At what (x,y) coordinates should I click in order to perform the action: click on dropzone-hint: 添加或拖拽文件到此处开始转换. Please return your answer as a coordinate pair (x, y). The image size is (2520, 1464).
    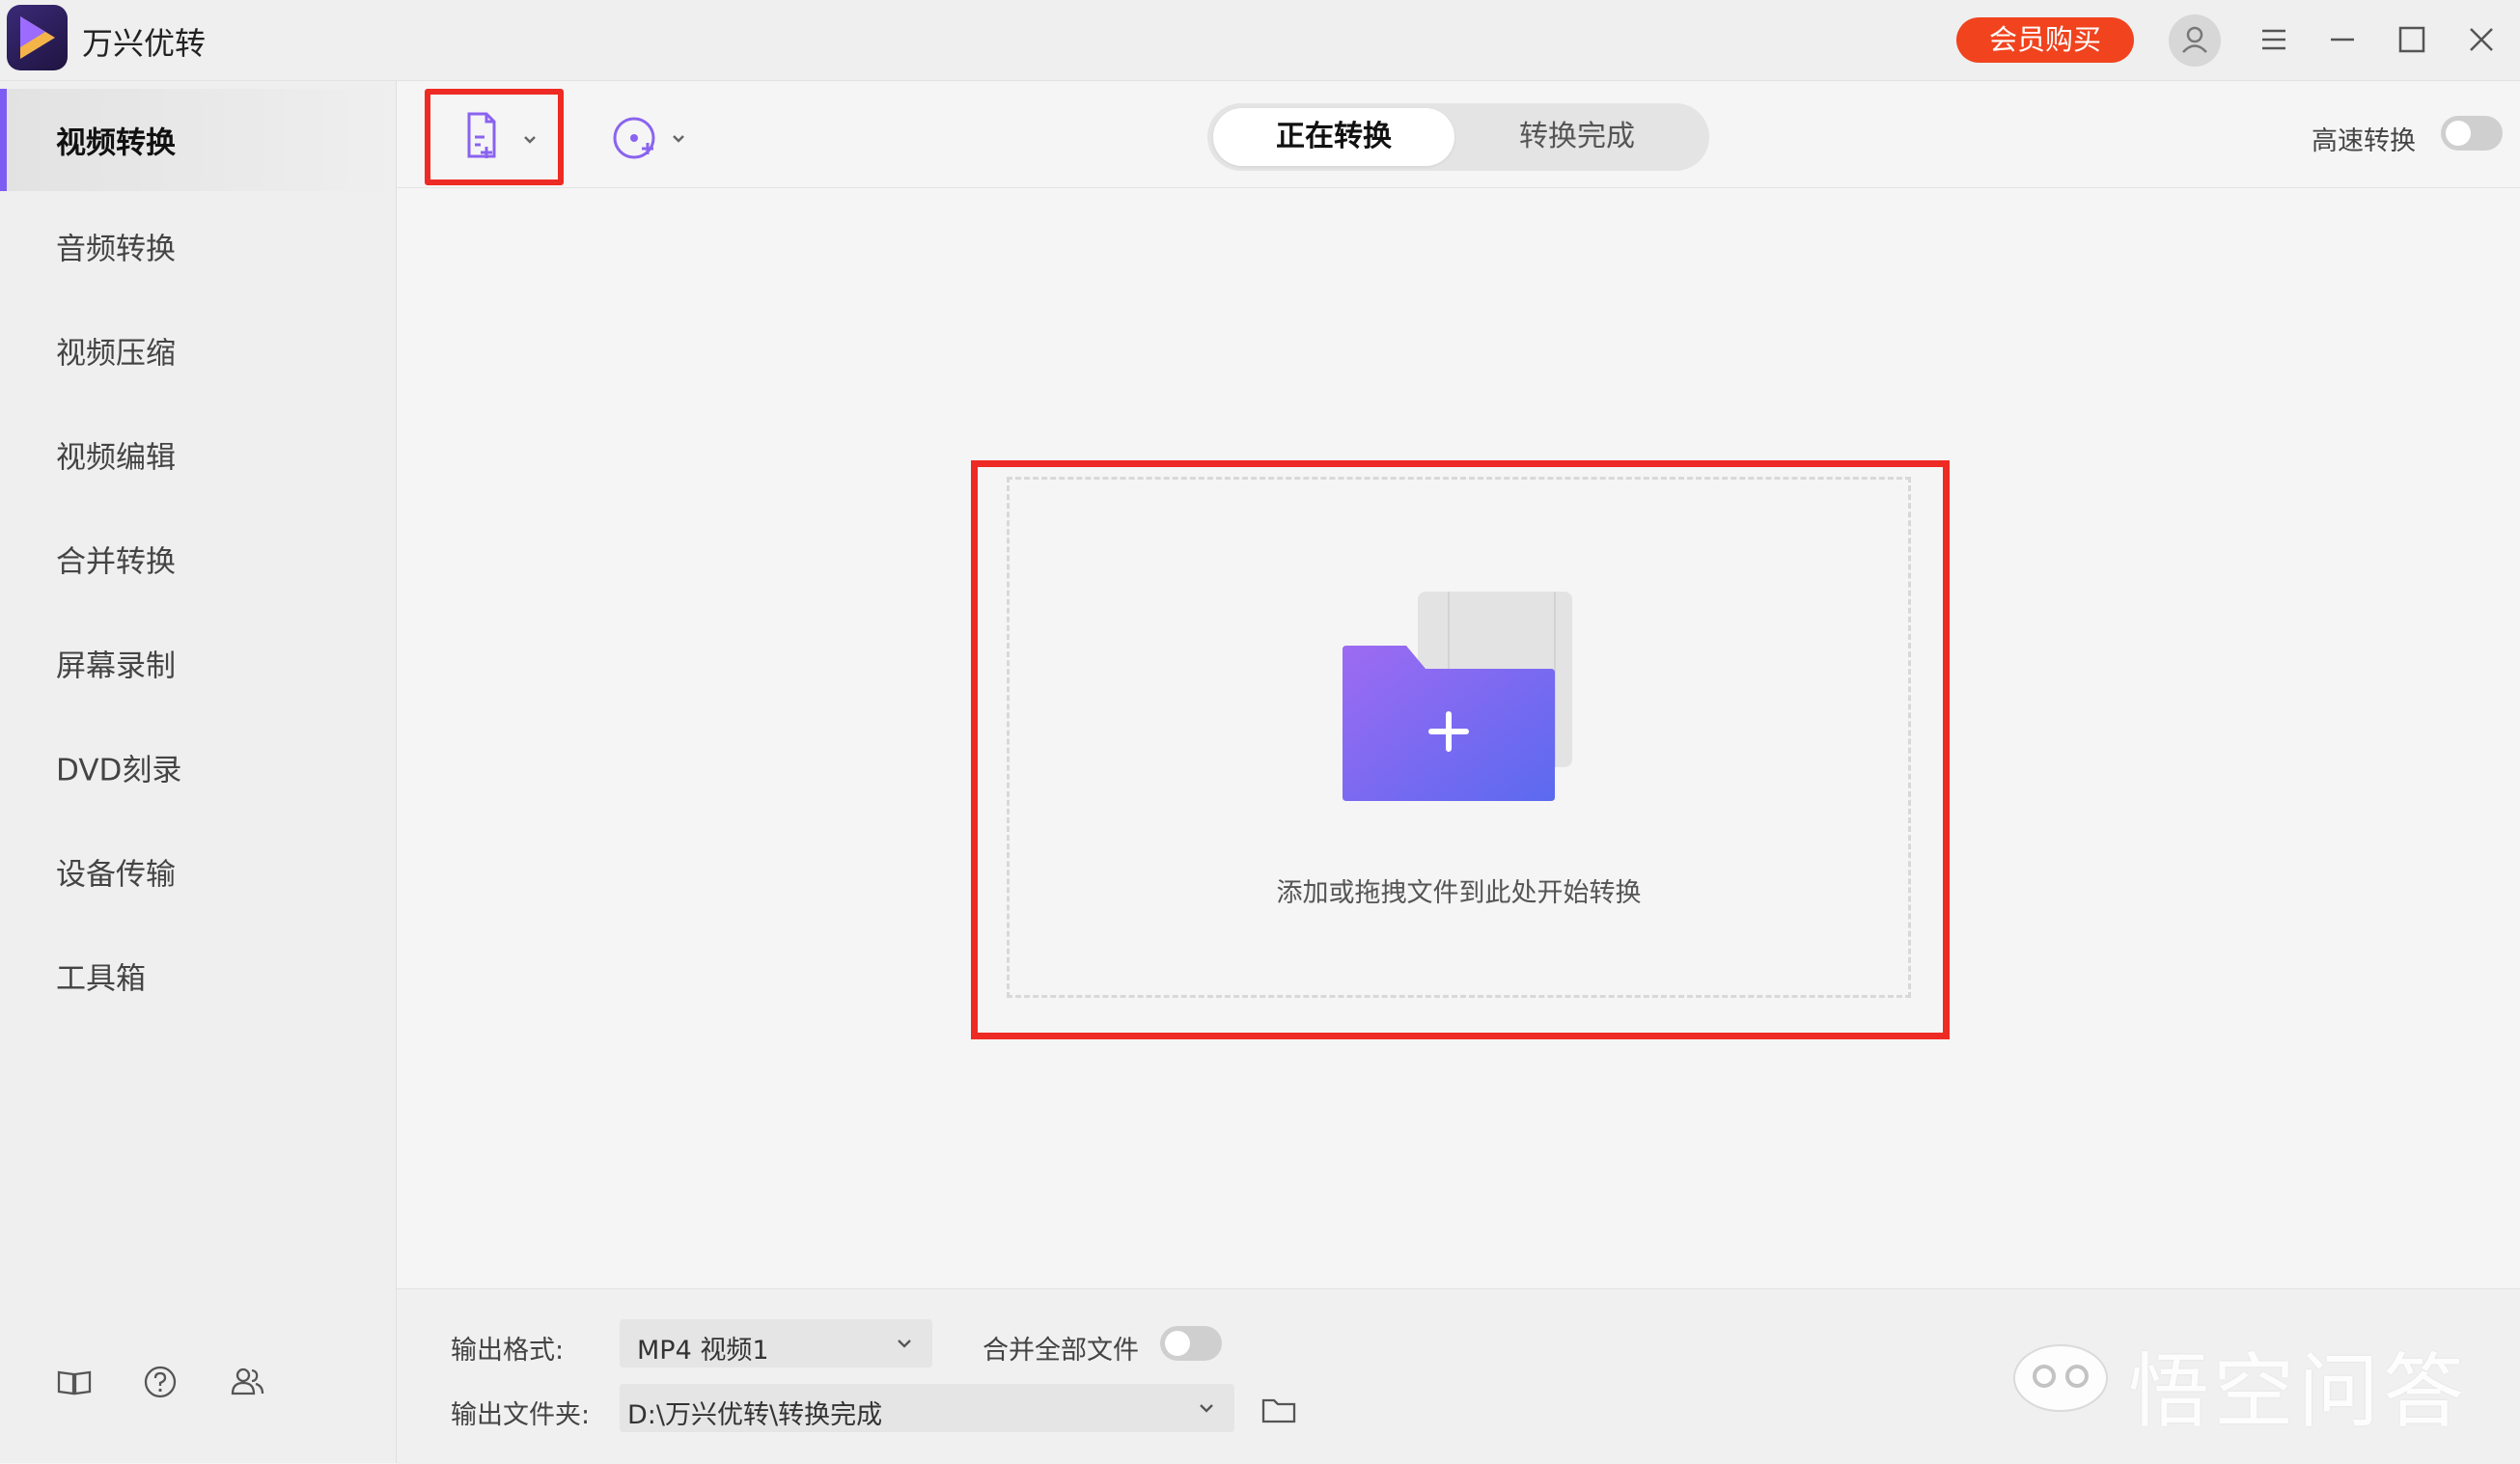
    Looking at the image, I should click on (1459, 893).